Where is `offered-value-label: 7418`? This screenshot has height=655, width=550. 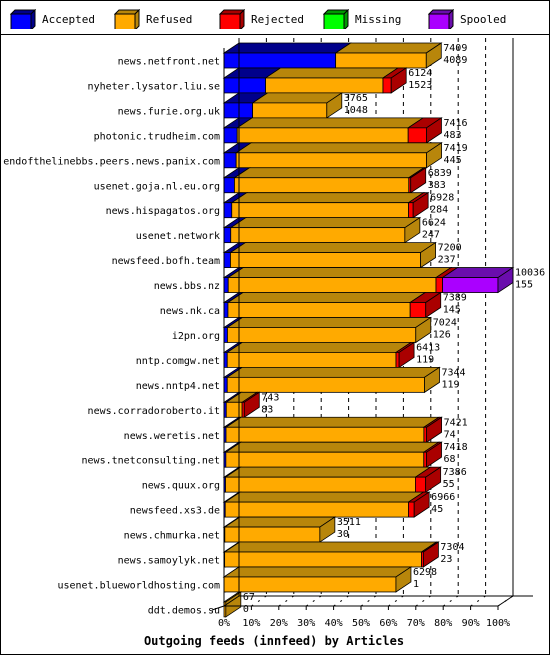 offered-value-label: 7418 is located at coordinates (456, 447).